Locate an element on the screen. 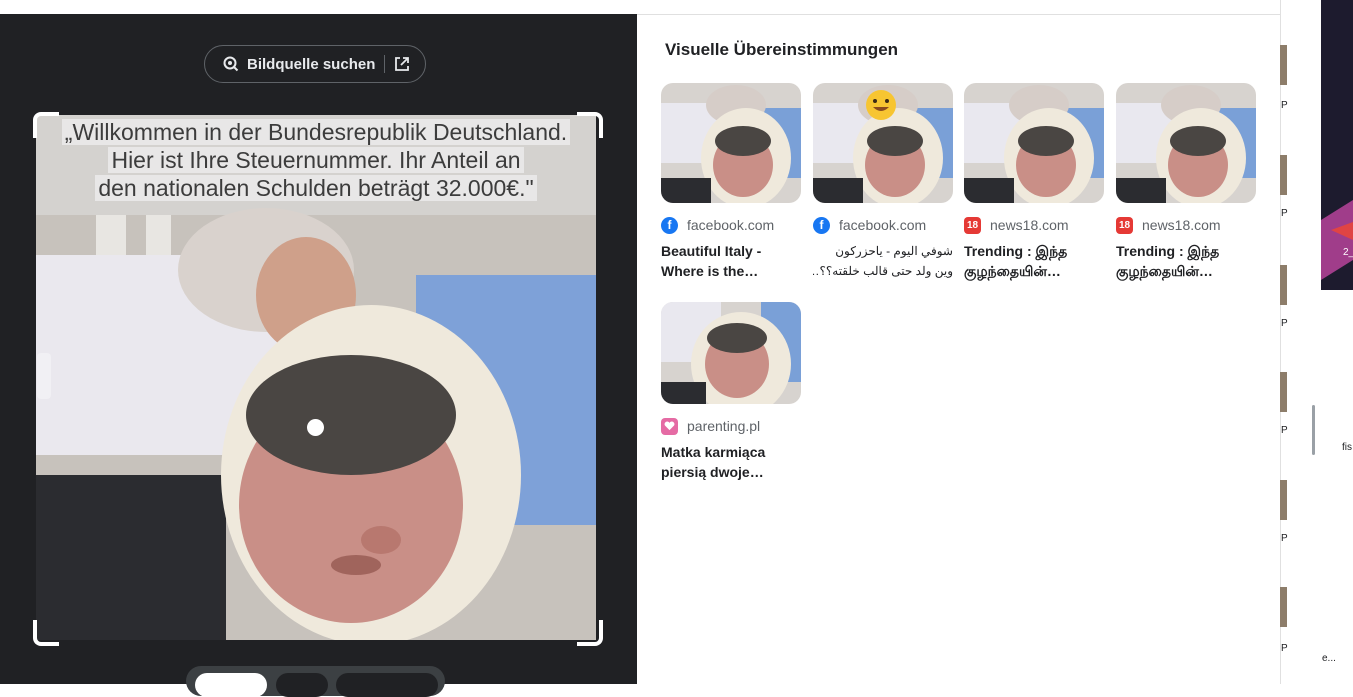 The image size is (1353, 697). background-text: 2_ is located at coordinates (1348, 252).